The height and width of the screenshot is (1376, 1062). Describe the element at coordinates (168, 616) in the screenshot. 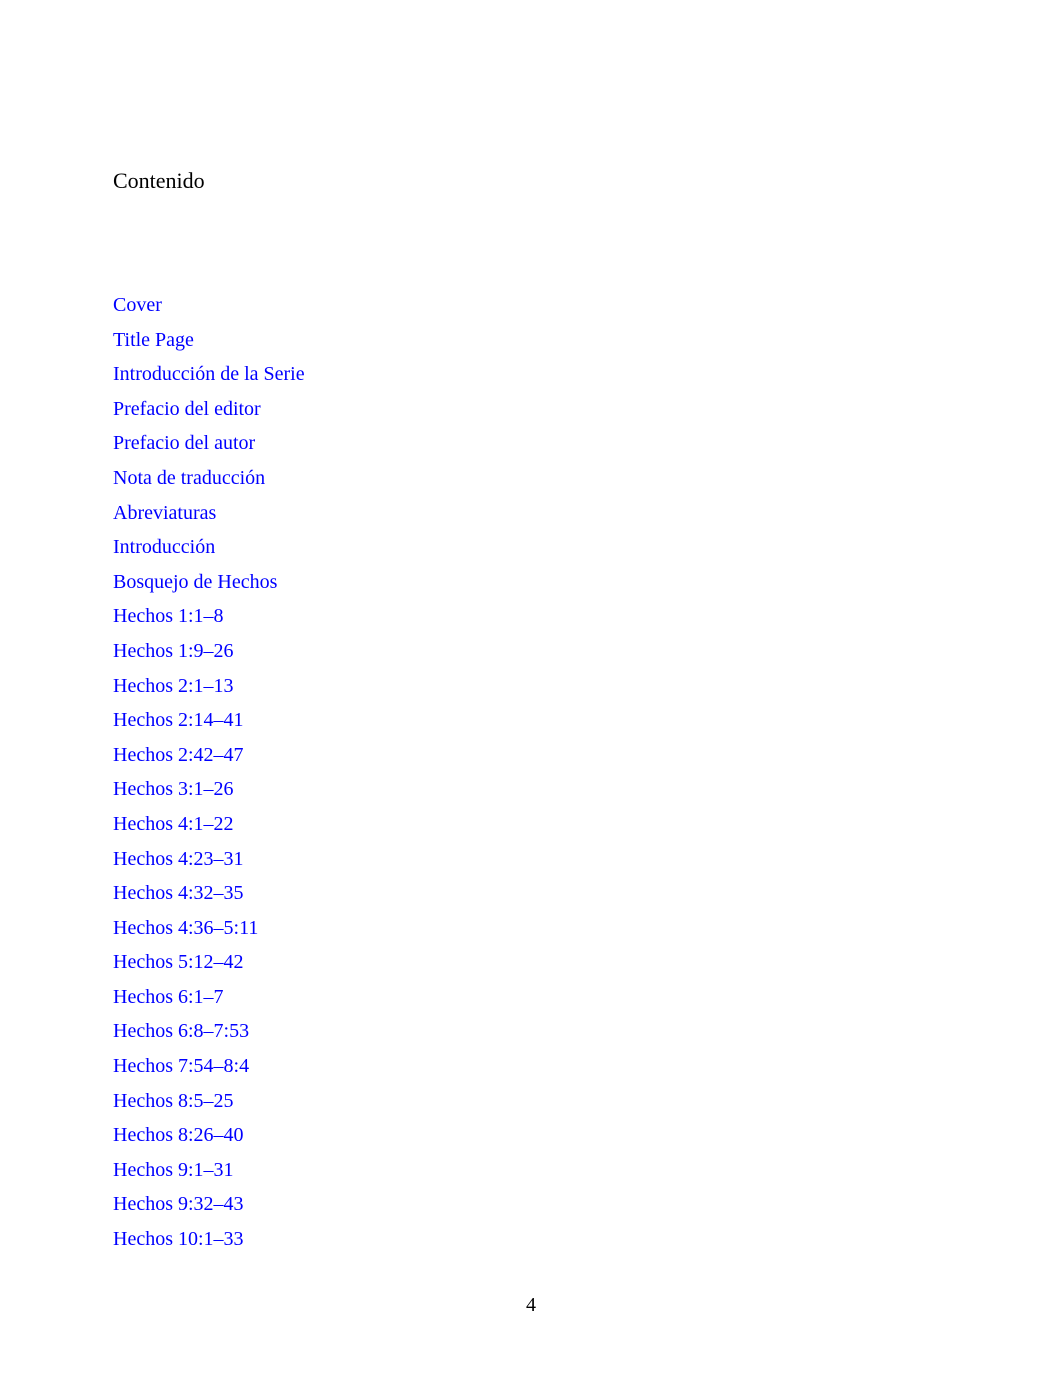

I see `toc-link: Hechos 1:1–8` at that location.